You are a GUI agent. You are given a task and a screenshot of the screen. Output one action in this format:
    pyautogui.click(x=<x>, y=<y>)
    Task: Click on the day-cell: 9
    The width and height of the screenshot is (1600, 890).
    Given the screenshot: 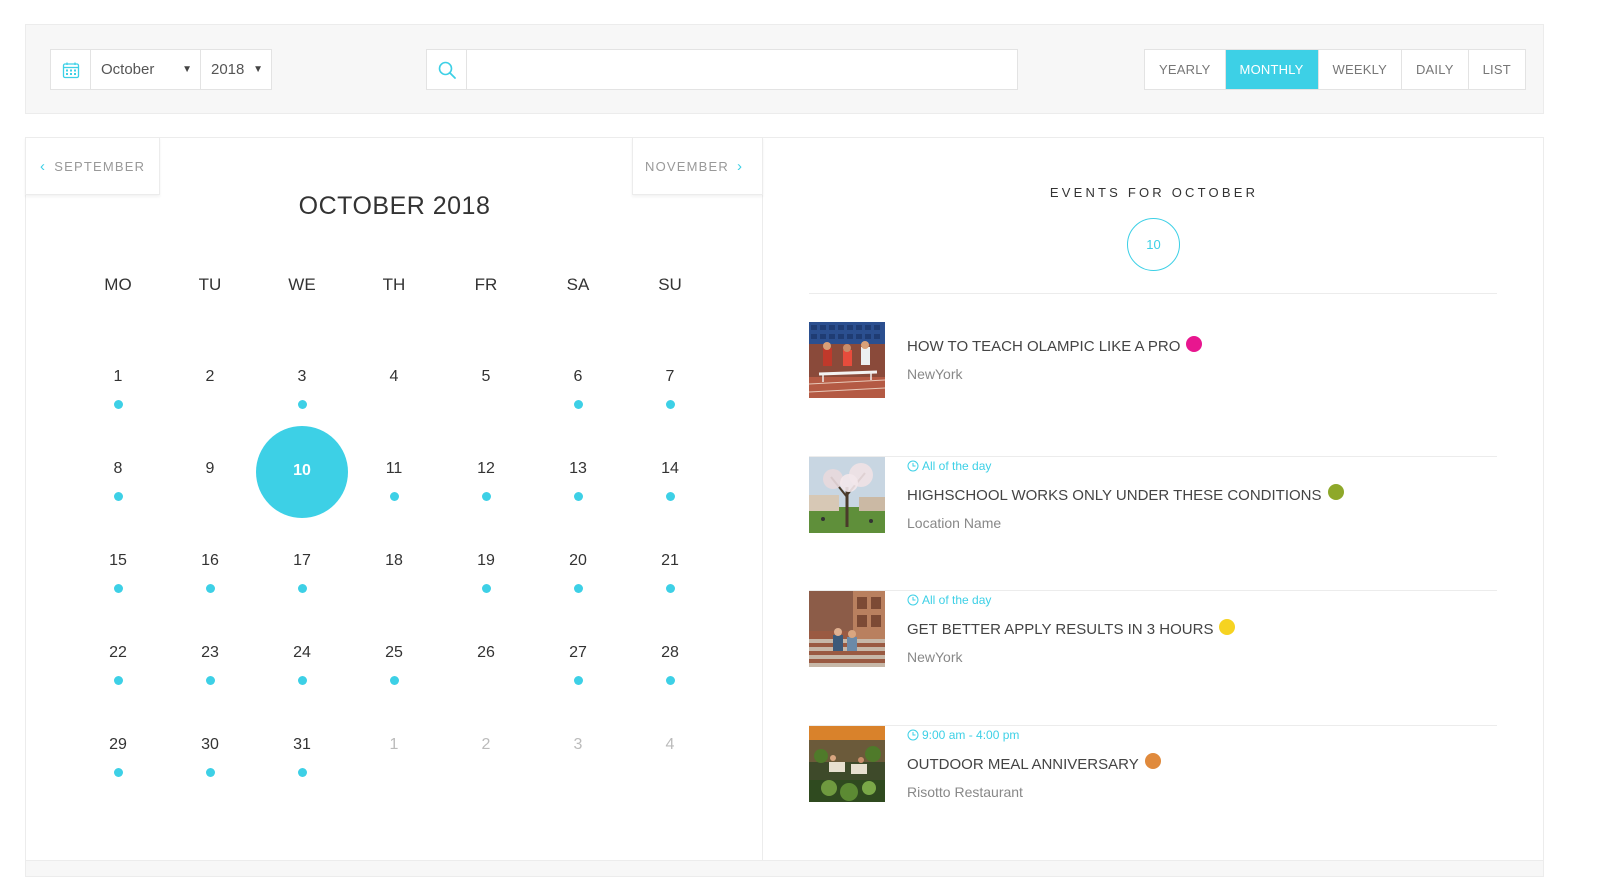 What is the action you would take?
    pyautogui.click(x=210, y=472)
    